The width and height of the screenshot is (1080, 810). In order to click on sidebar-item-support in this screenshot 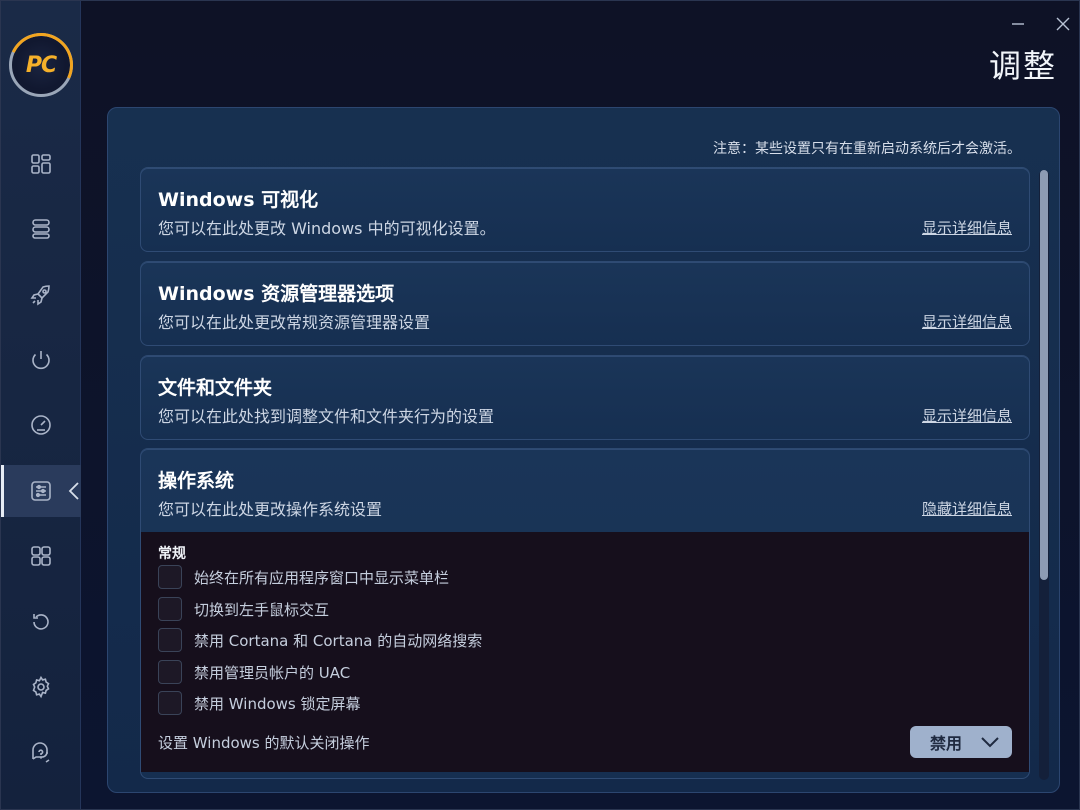, I will do `click(41, 753)`.